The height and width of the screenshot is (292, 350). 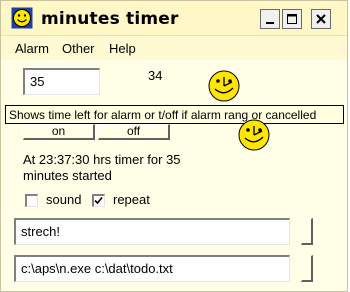 I want to click on repeat-checkbox, so click(x=98, y=200).